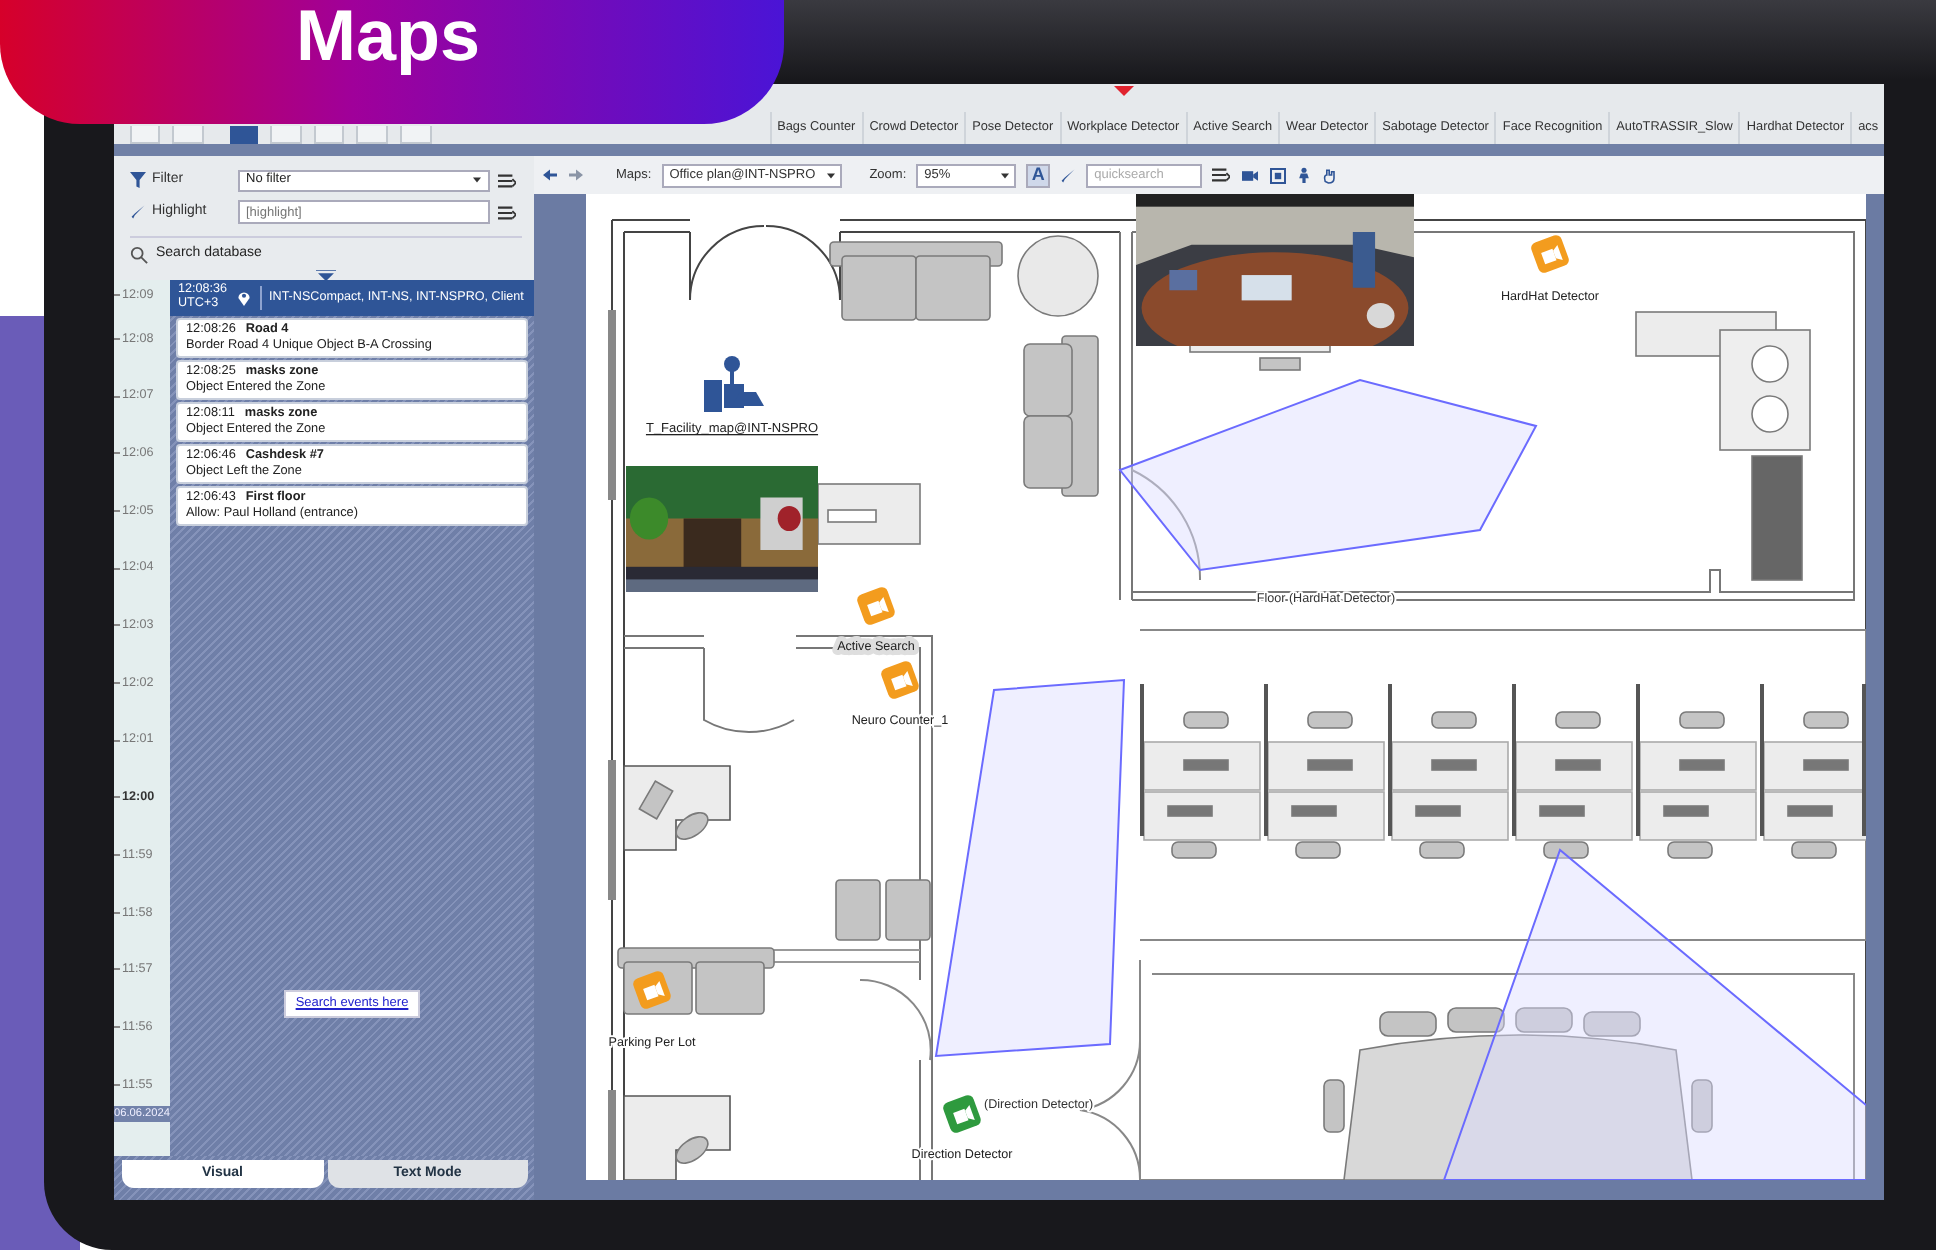 This screenshot has width=1936, height=1250. What do you see at coordinates (326, 274) in the screenshot?
I see `collapse-icon` at bounding box center [326, 274].